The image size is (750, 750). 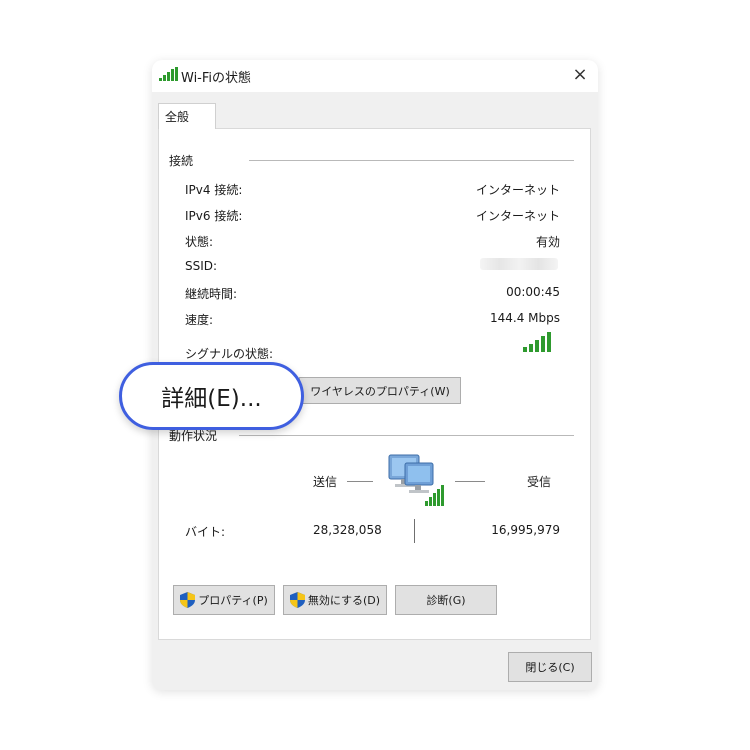 What do you see at coordinates (537, 342) in the screenshot?
I see `signal-strength-icon` at bounding box center [537, 342].